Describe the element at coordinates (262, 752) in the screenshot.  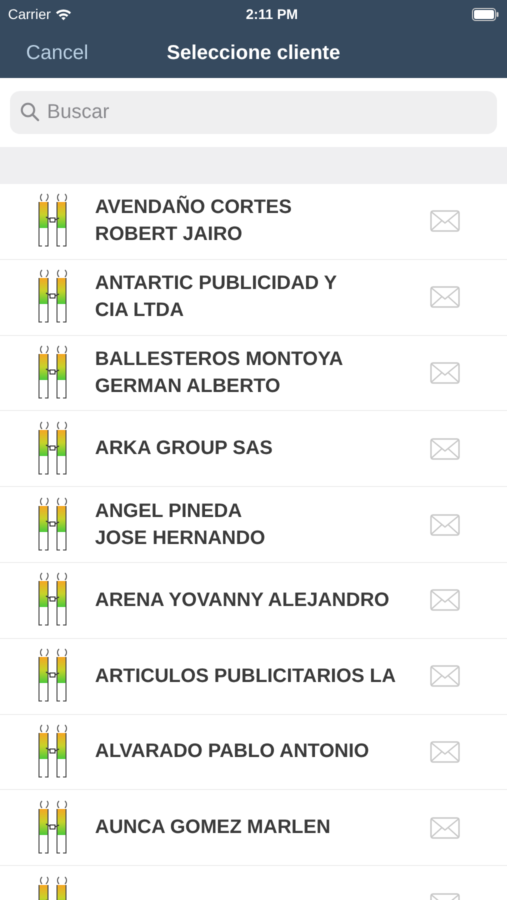
I see `client-name: ALVARADO PABLO ANTONIO` at that location.